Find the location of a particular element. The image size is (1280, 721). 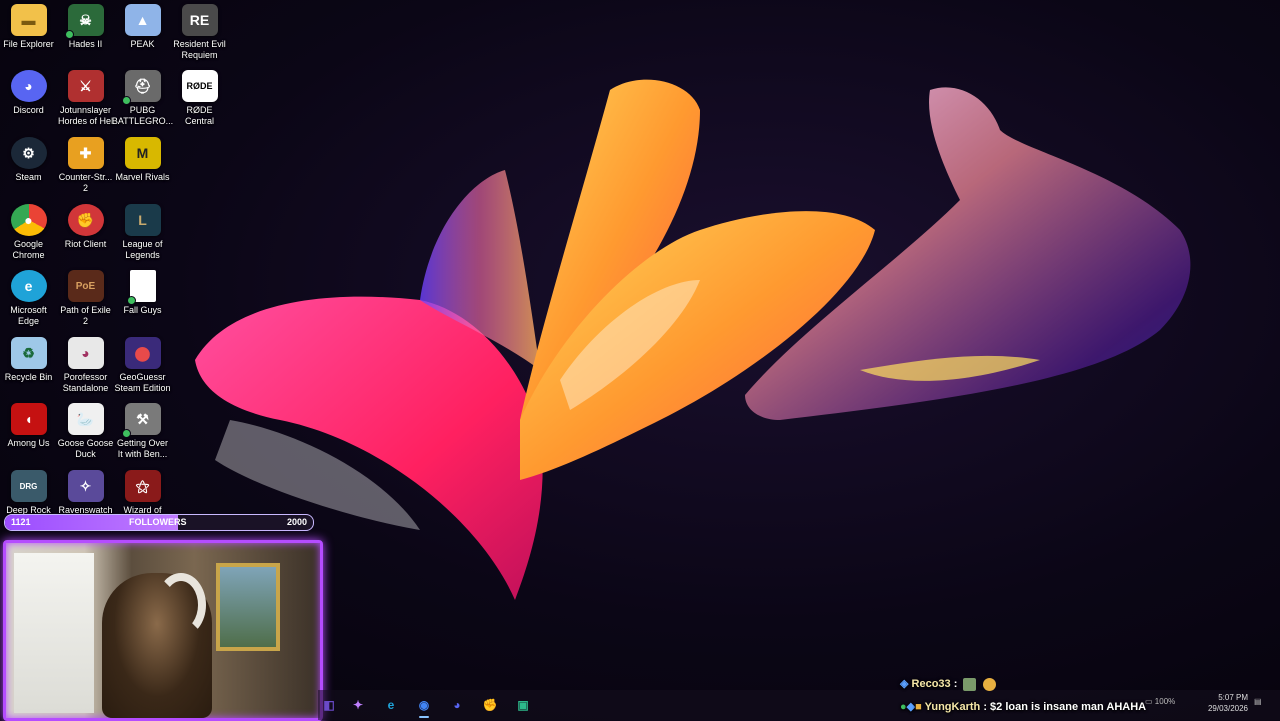

desktop-icon-league-of-legends: L League of Legends is located at coordinates (142, 235).